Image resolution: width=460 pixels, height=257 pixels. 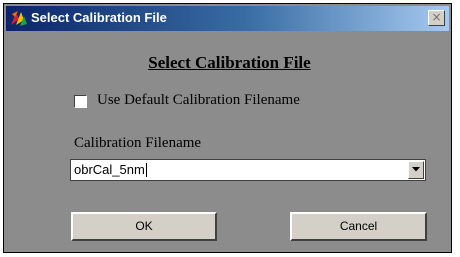 I want to click on dialog-heading: Select Calibration File, so click(x=229, y=62).